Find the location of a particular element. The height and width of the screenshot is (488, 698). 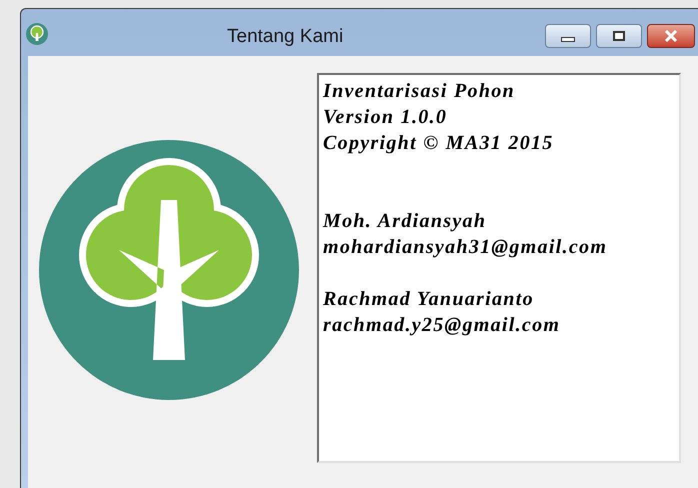

minimize-icon is located at coordinates (568, 39).